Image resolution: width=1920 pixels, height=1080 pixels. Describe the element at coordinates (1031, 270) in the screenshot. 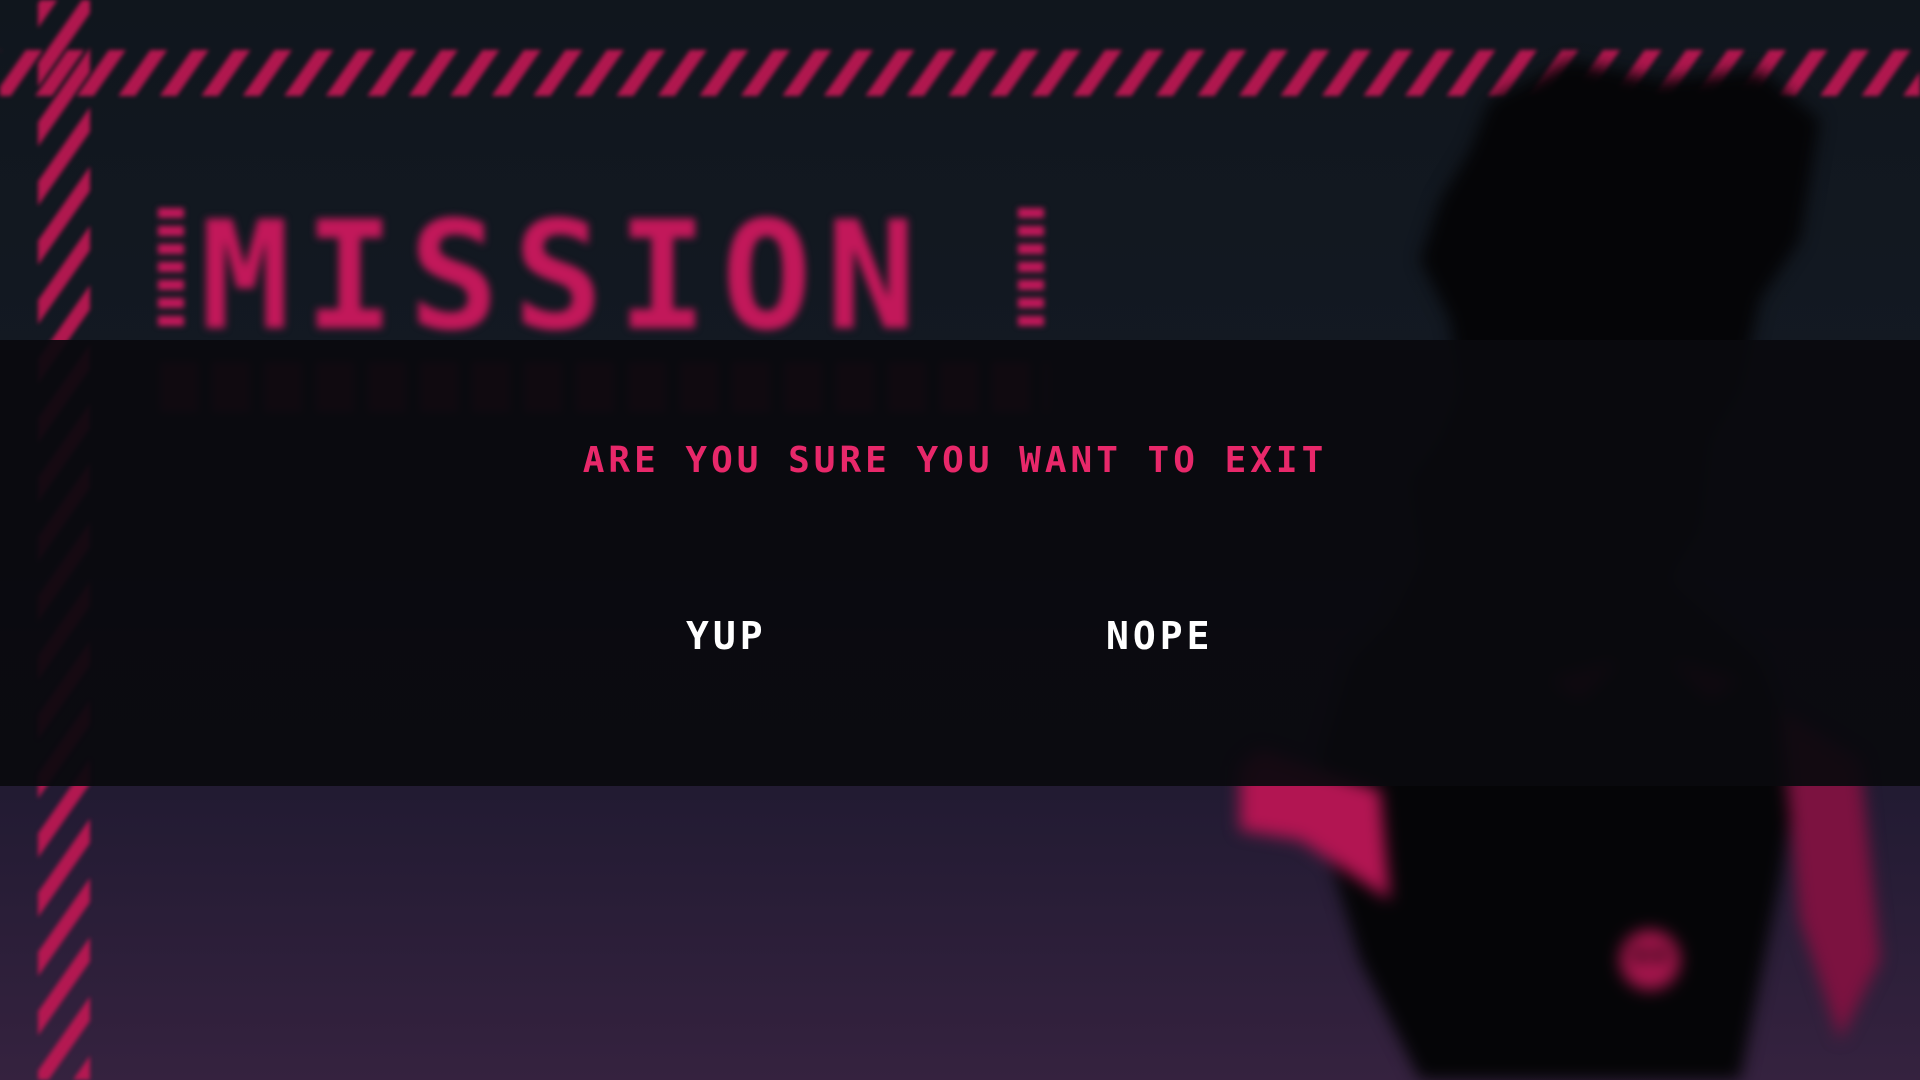

I see `title-ornament-right` at that location.